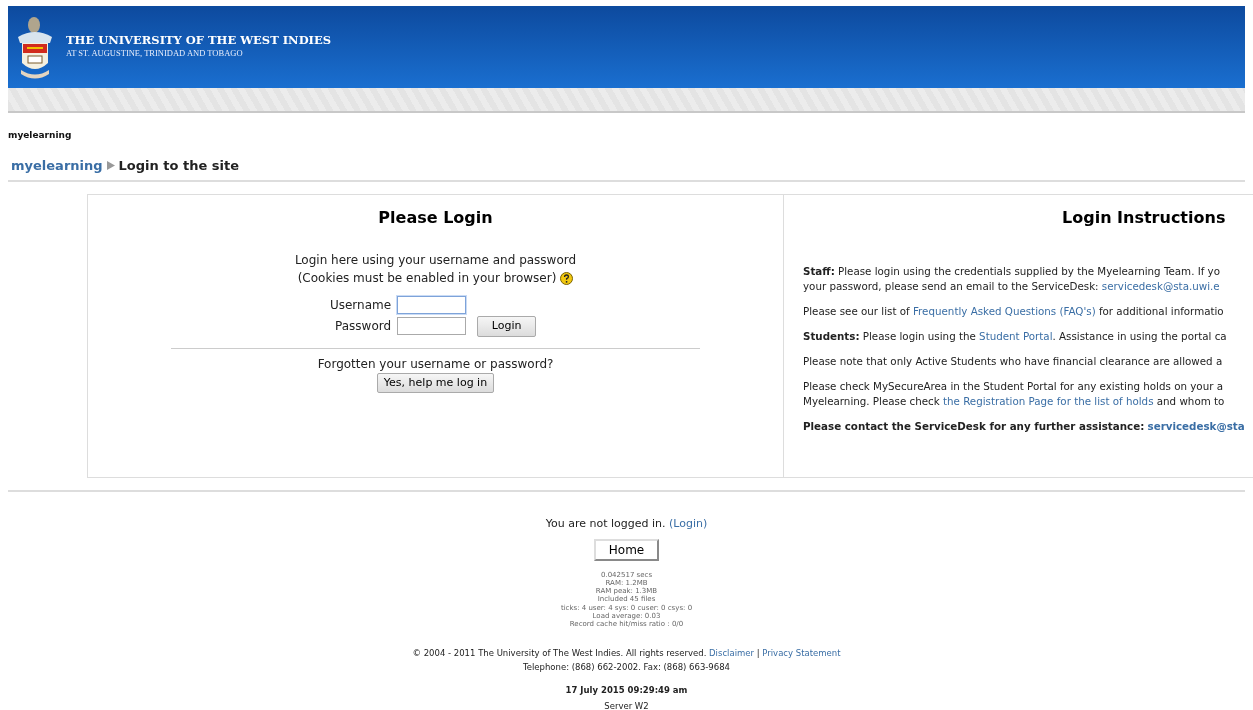 This screenshot has height=710, width=1253. What do you see at coordinates (731, 652) in the screenshot?
I see `footer-link: Disclaimer` at bounding box center [731, 652].